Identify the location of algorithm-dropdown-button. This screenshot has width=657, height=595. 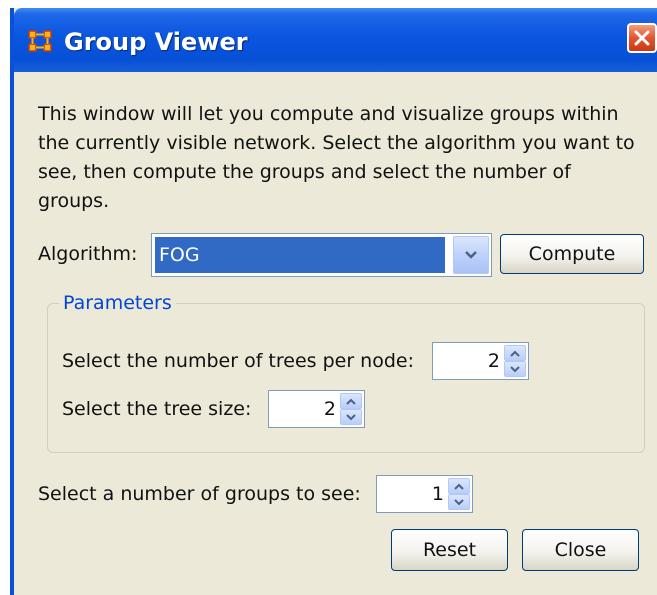
(471, 255).